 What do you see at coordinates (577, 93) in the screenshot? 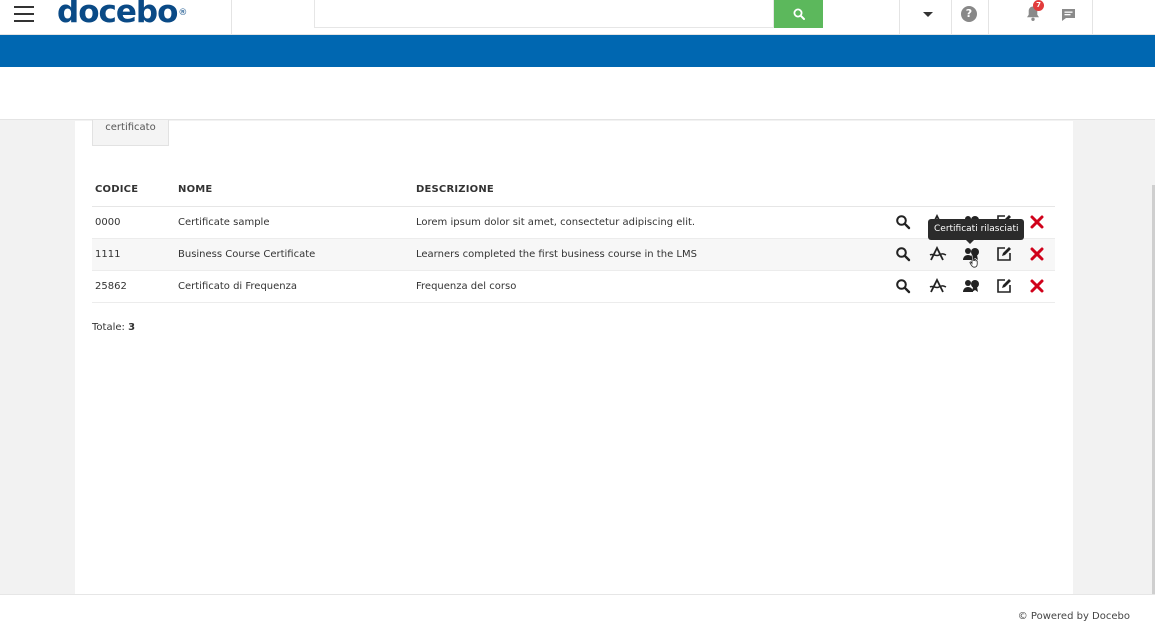
I see `page-header-strip` at bounding box center [577, 93].